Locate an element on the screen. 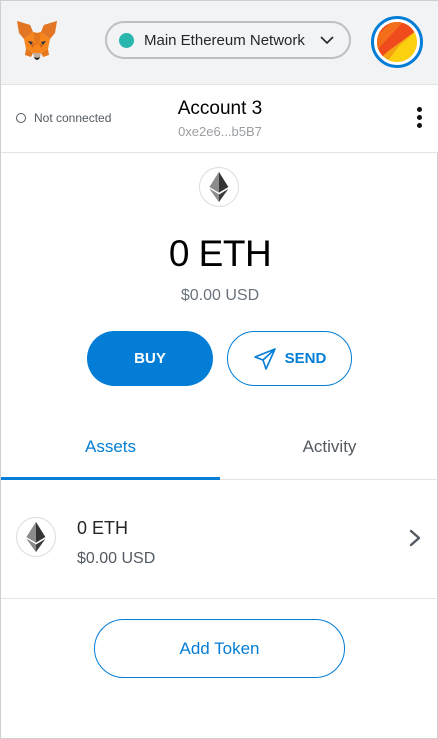  send-label: SEND is located at coordinates (305, 358).